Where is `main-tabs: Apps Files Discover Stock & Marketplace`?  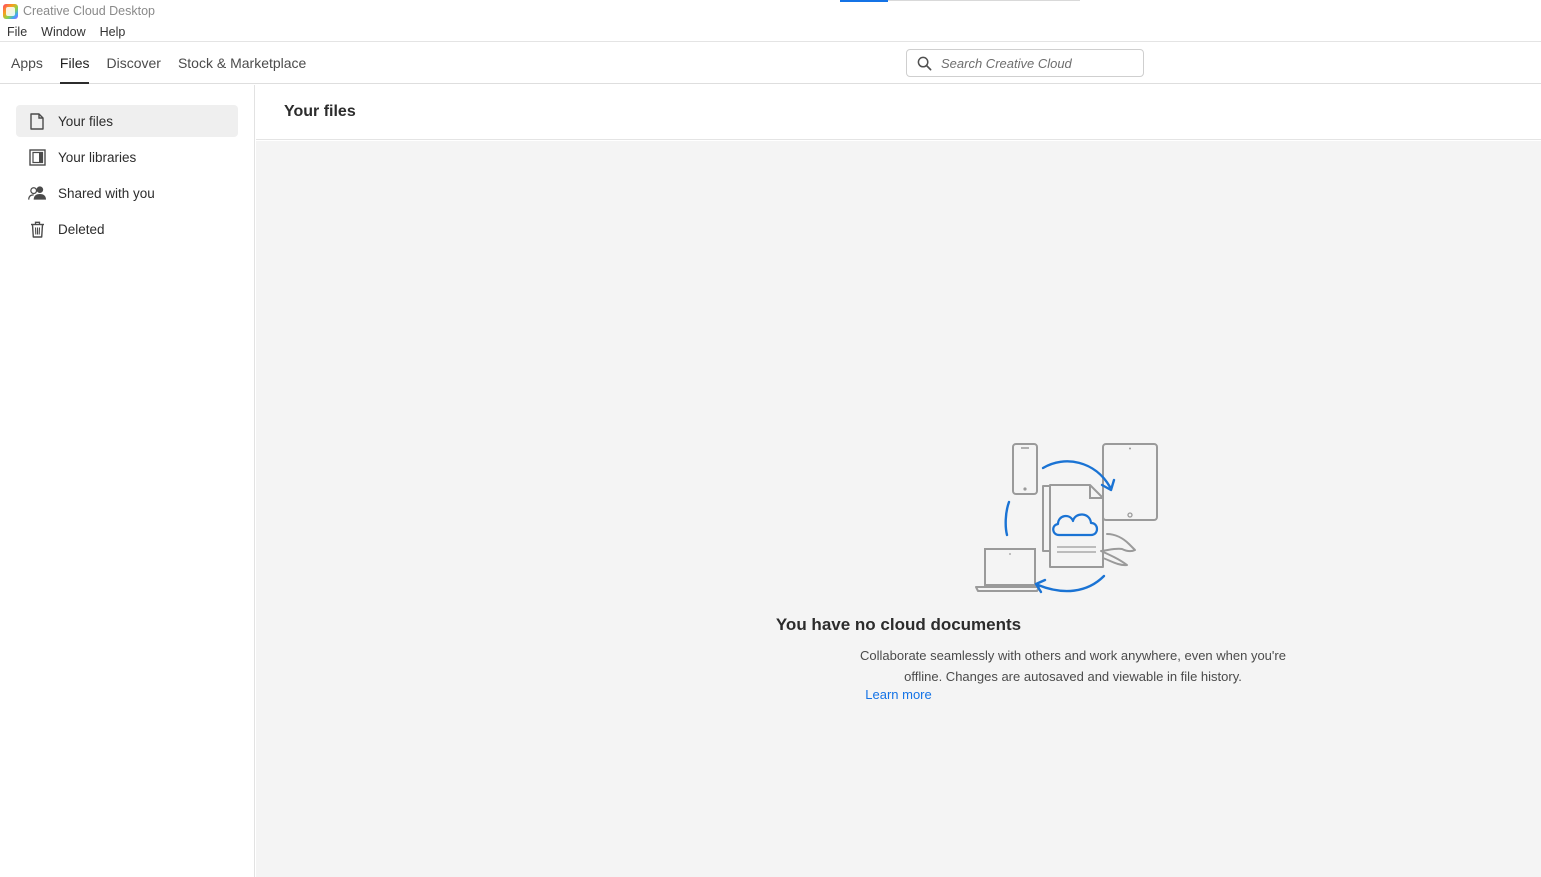
main-tabs: Apps Files Discover Stock & Marketplace is located at coordinates (167, 63).